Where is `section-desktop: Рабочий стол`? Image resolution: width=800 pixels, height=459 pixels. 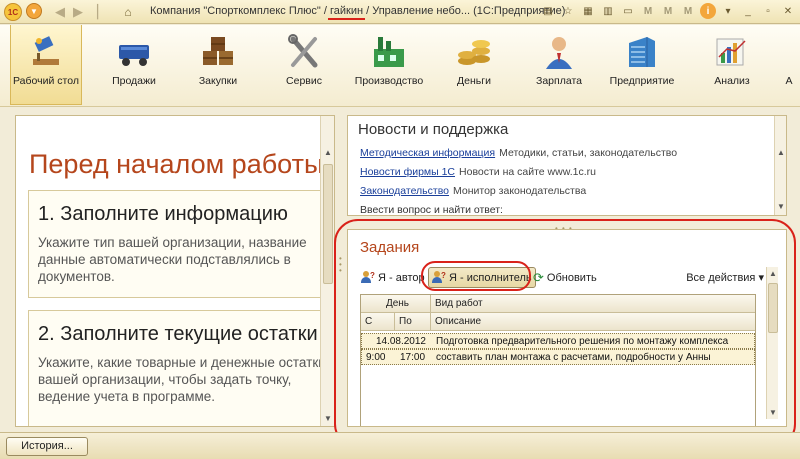
section-desktop: Рабочий стол is located at coordinates (46, 65).